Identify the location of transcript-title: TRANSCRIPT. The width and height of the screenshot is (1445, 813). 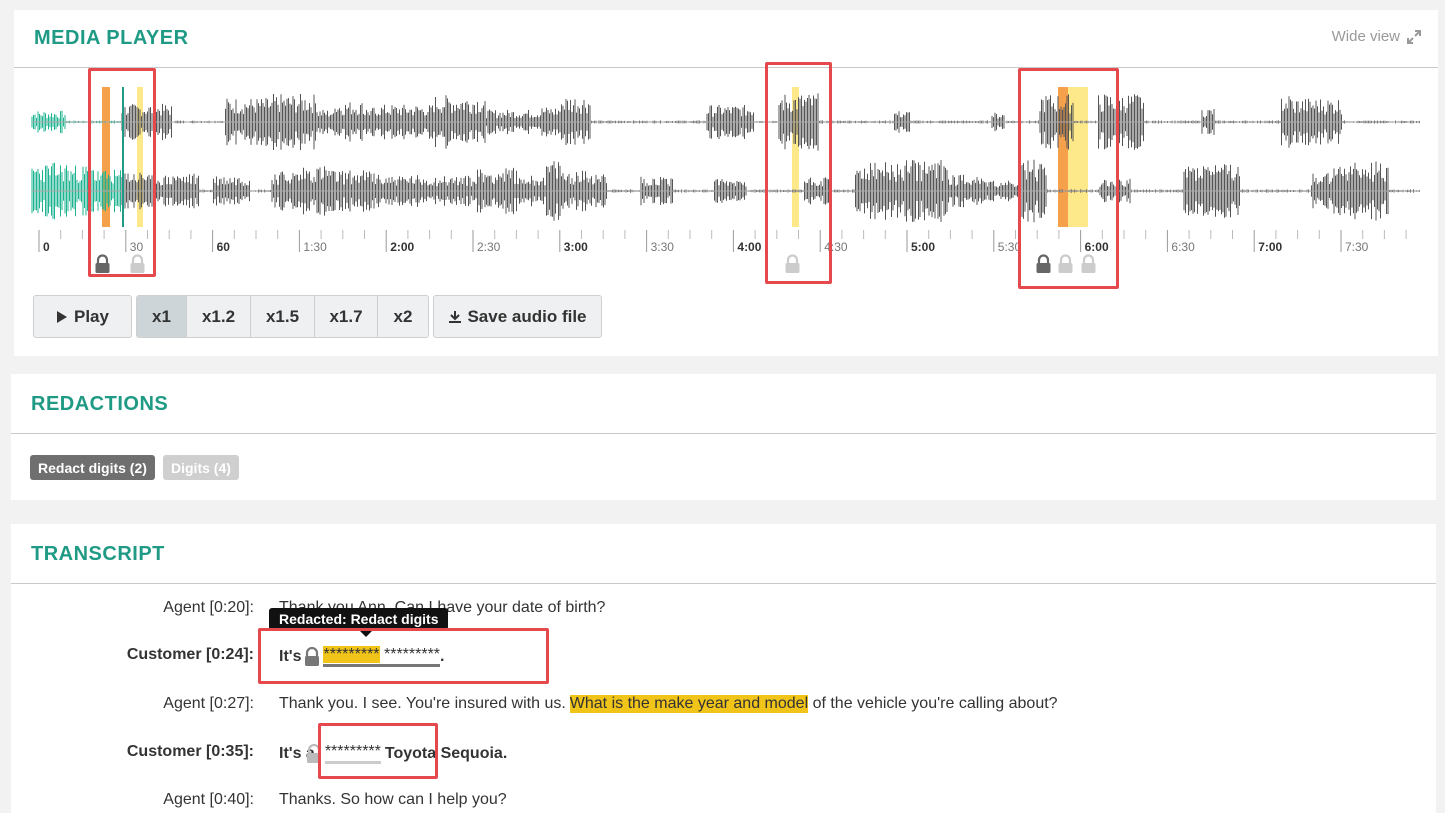
(98, 554).